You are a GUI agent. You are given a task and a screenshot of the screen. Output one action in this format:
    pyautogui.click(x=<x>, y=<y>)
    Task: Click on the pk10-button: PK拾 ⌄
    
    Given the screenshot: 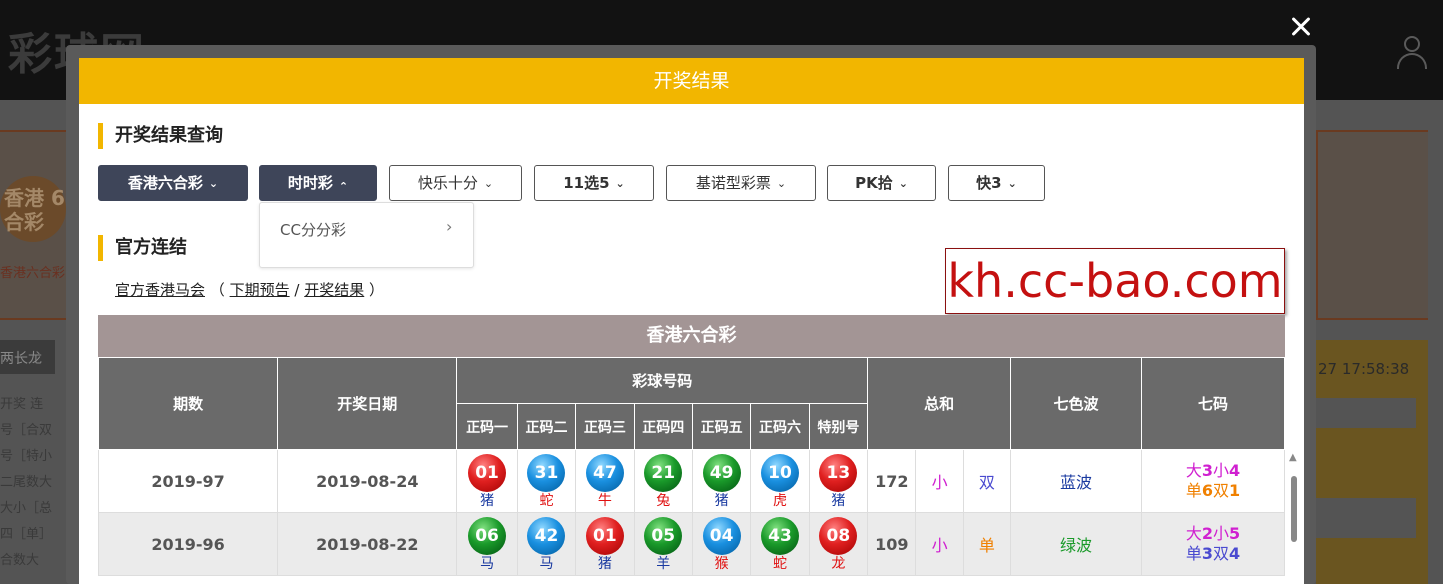 What is the action you would take?
    pyautogui.click(x=881, y=183)
    